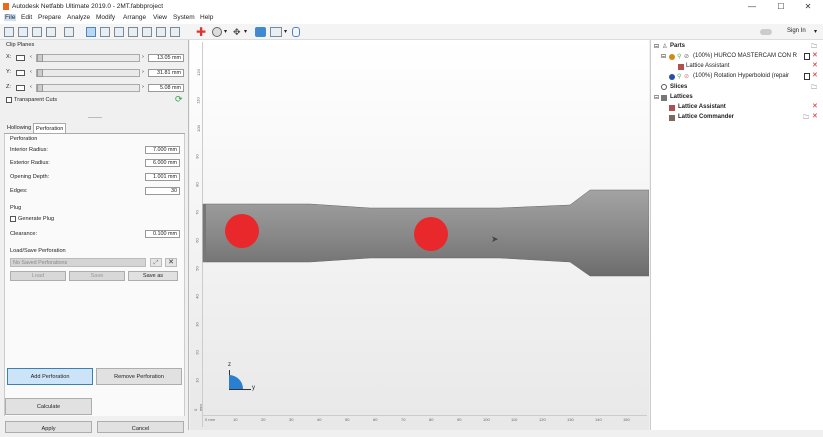 The image size is (823, 437). What do you see at coordinates (147, 32) in the screenshot?
I see `view-top-icon` at bounding box center [147, 32].